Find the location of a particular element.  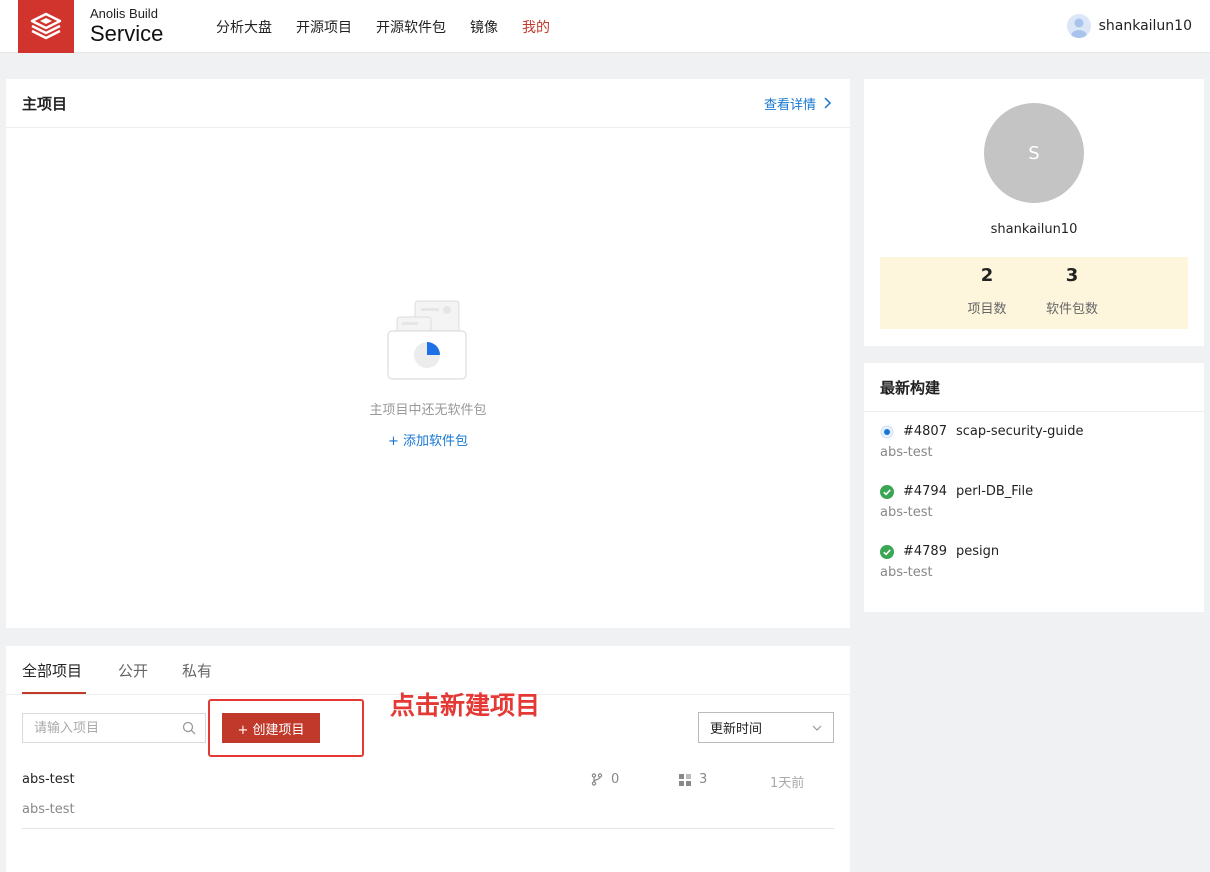

build-id: #4789 is located at coordinates (925, 551).